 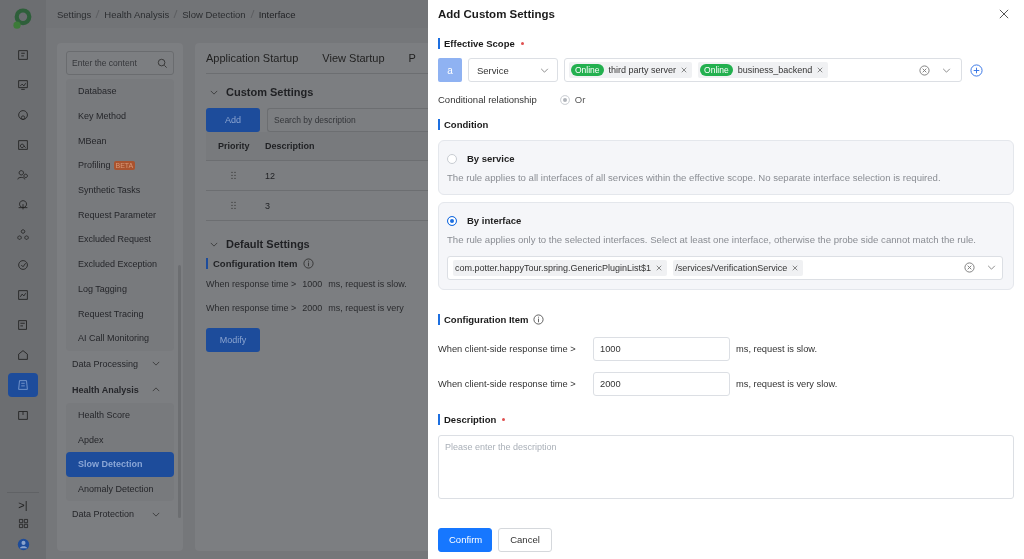 What do you see at coordinates (479, 43) in the screenshot?
I see `section-title: Effective Scope` at bounding box center [479, 43].